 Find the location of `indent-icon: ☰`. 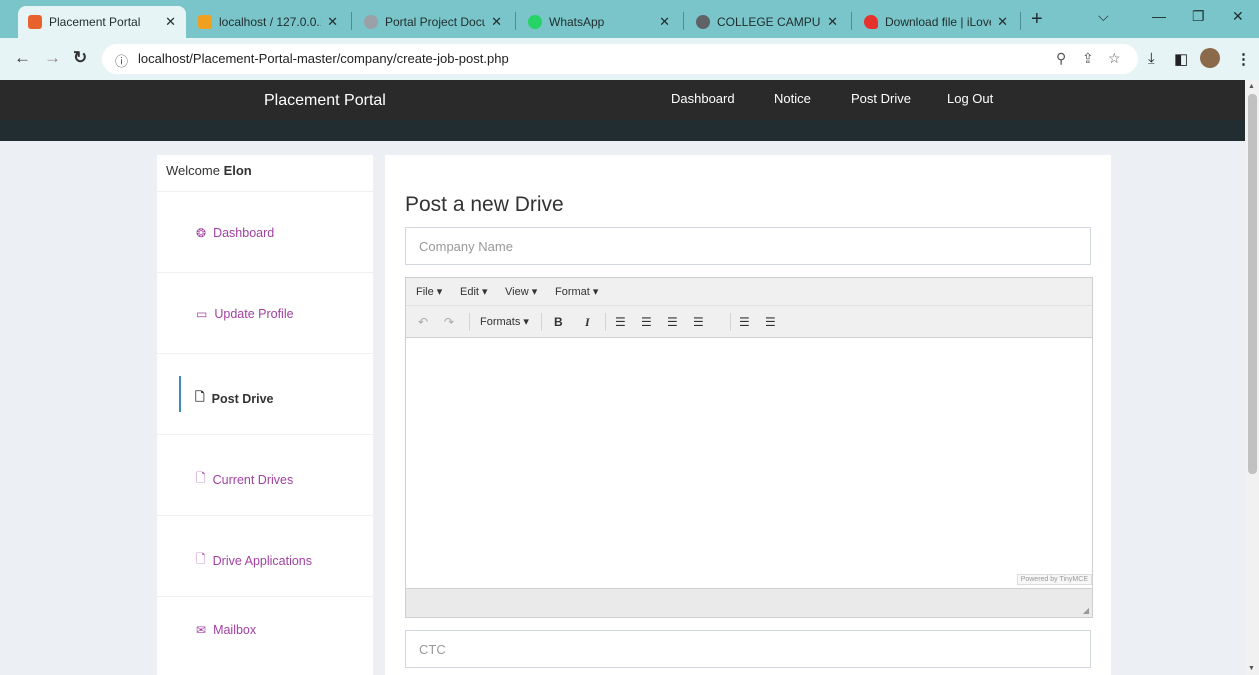

indent-icon: ☰ is located at coordinates (770, 322).